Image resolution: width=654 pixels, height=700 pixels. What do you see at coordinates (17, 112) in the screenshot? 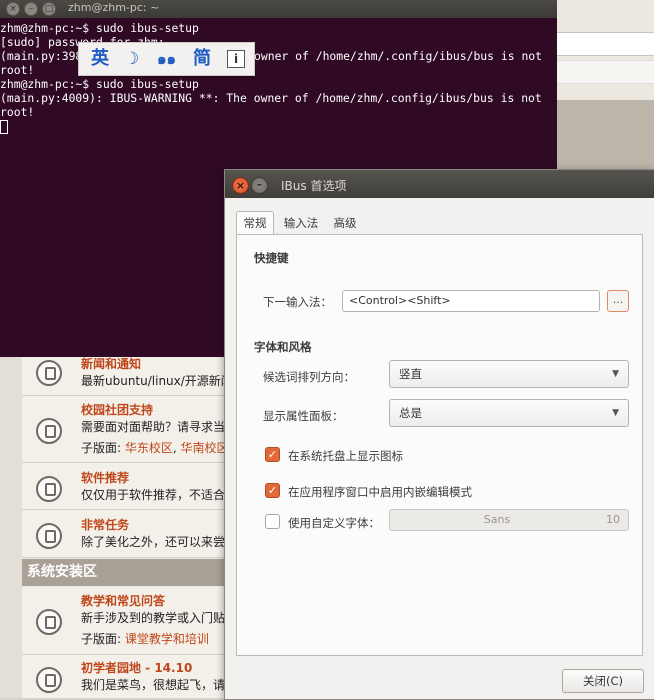
I see `terminal-line: root!` at bounding box center [17, 112].